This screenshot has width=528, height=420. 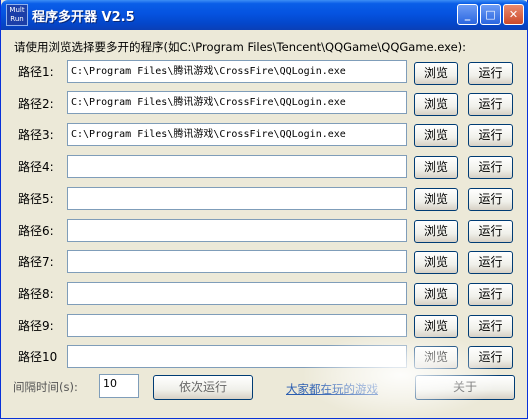 I want to click on interval-input: 10, so click(x=119, y=386).